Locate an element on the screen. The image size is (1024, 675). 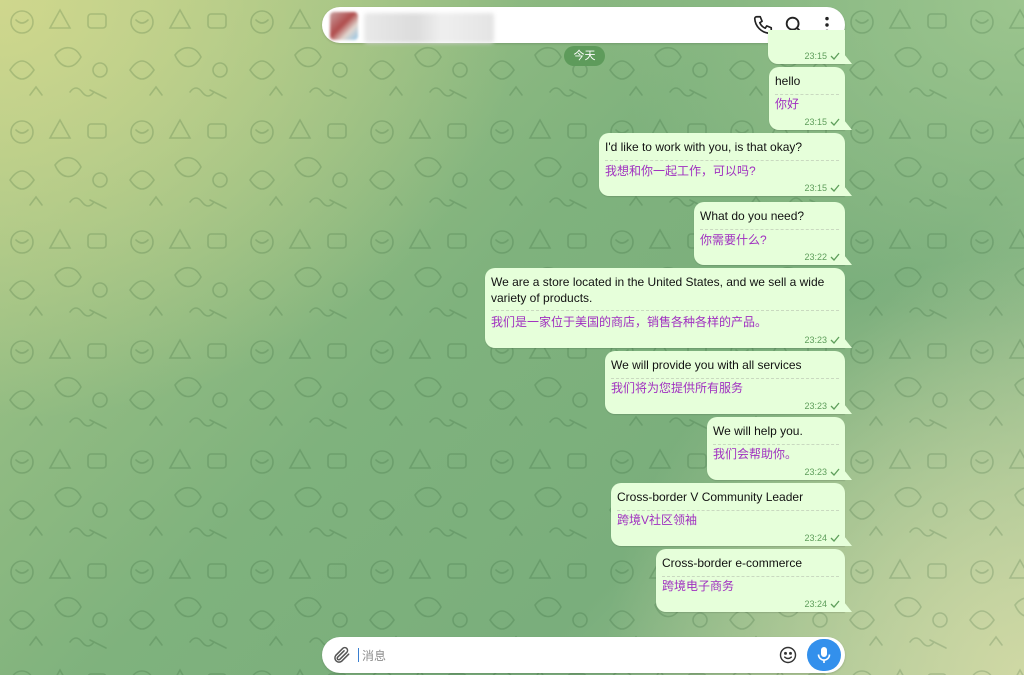
text-caret is located at coordinates (358, 655).